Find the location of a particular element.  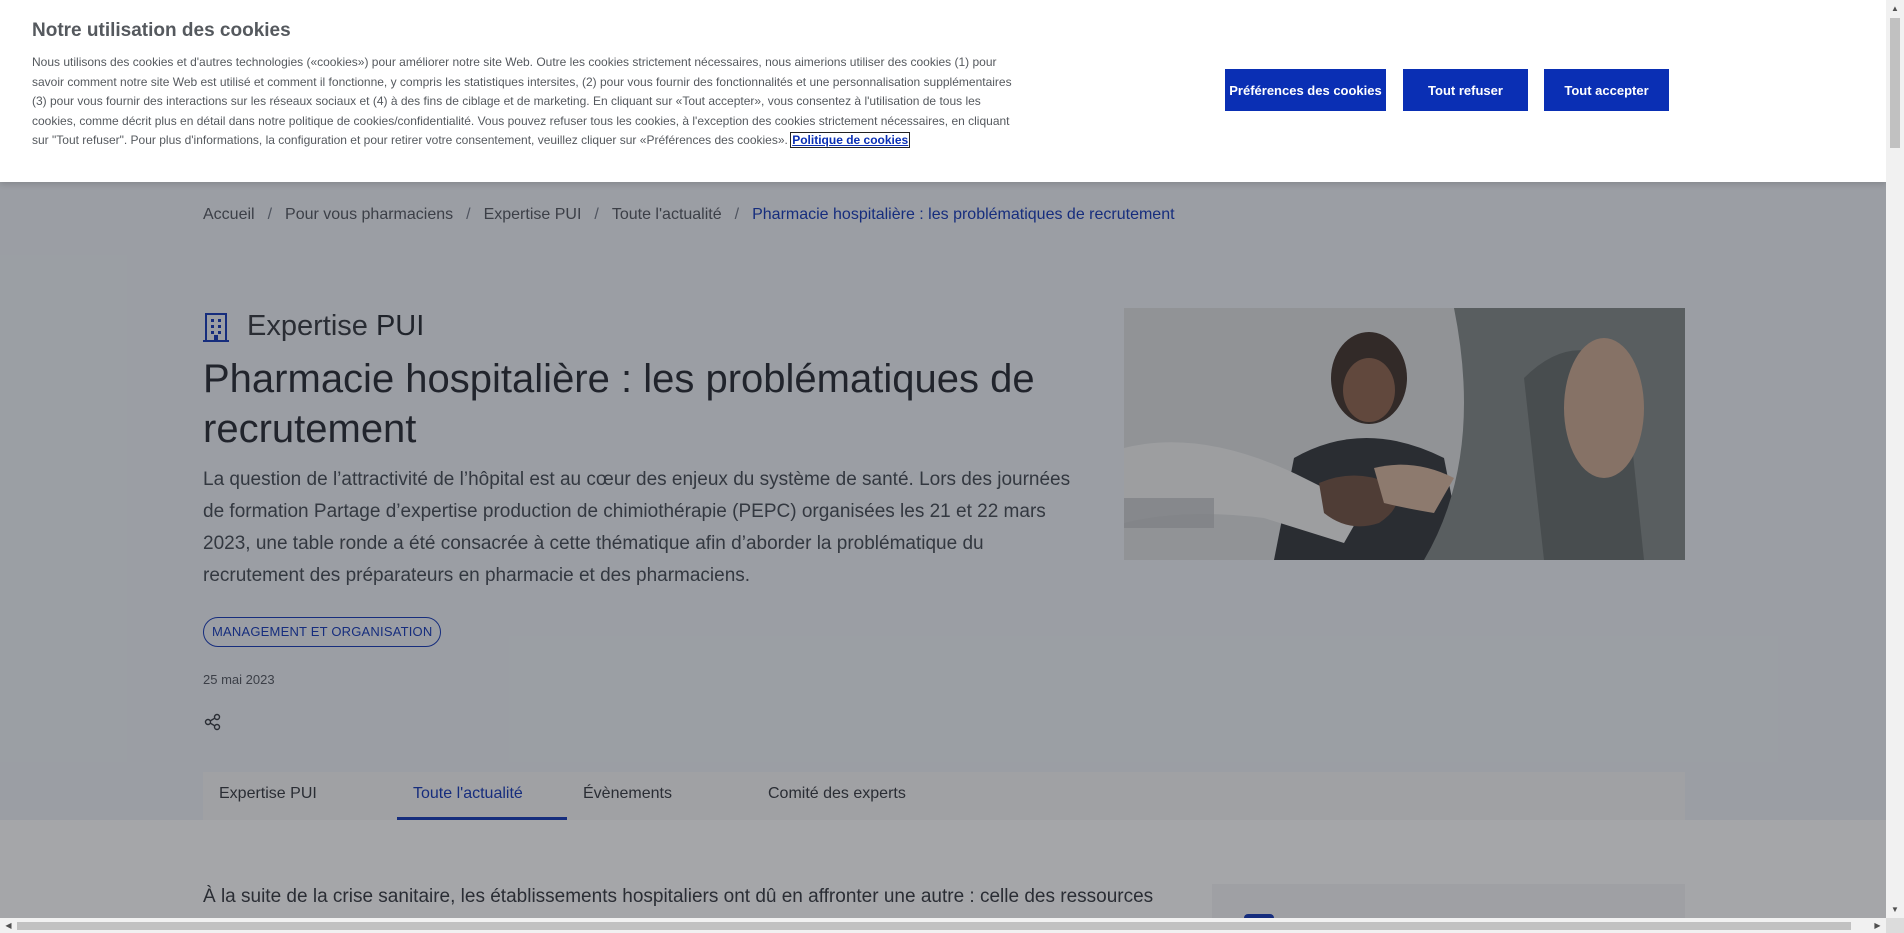

horizontal-scrollbar: ◀ ▶ is located at coordinates (943, 925).